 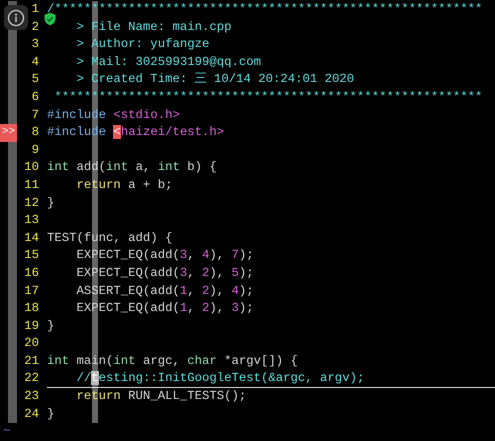 What do you see at coordinates (31, 343) in the screenshot?
I see `line-number: 20` at bounding box center [31, 343].